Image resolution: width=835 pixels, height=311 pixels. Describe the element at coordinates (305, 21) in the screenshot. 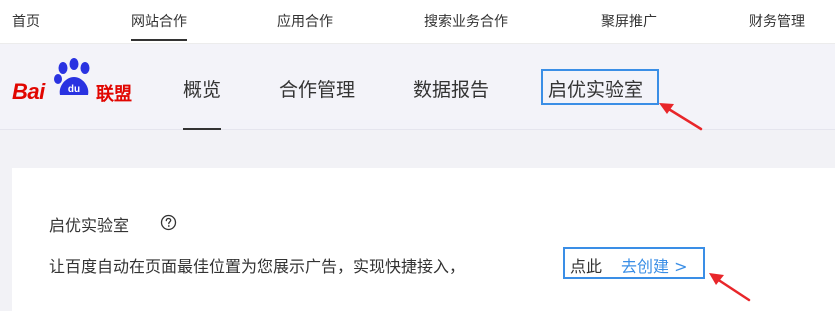

I see `top-nav-app-coop: 应用合作` at that location.